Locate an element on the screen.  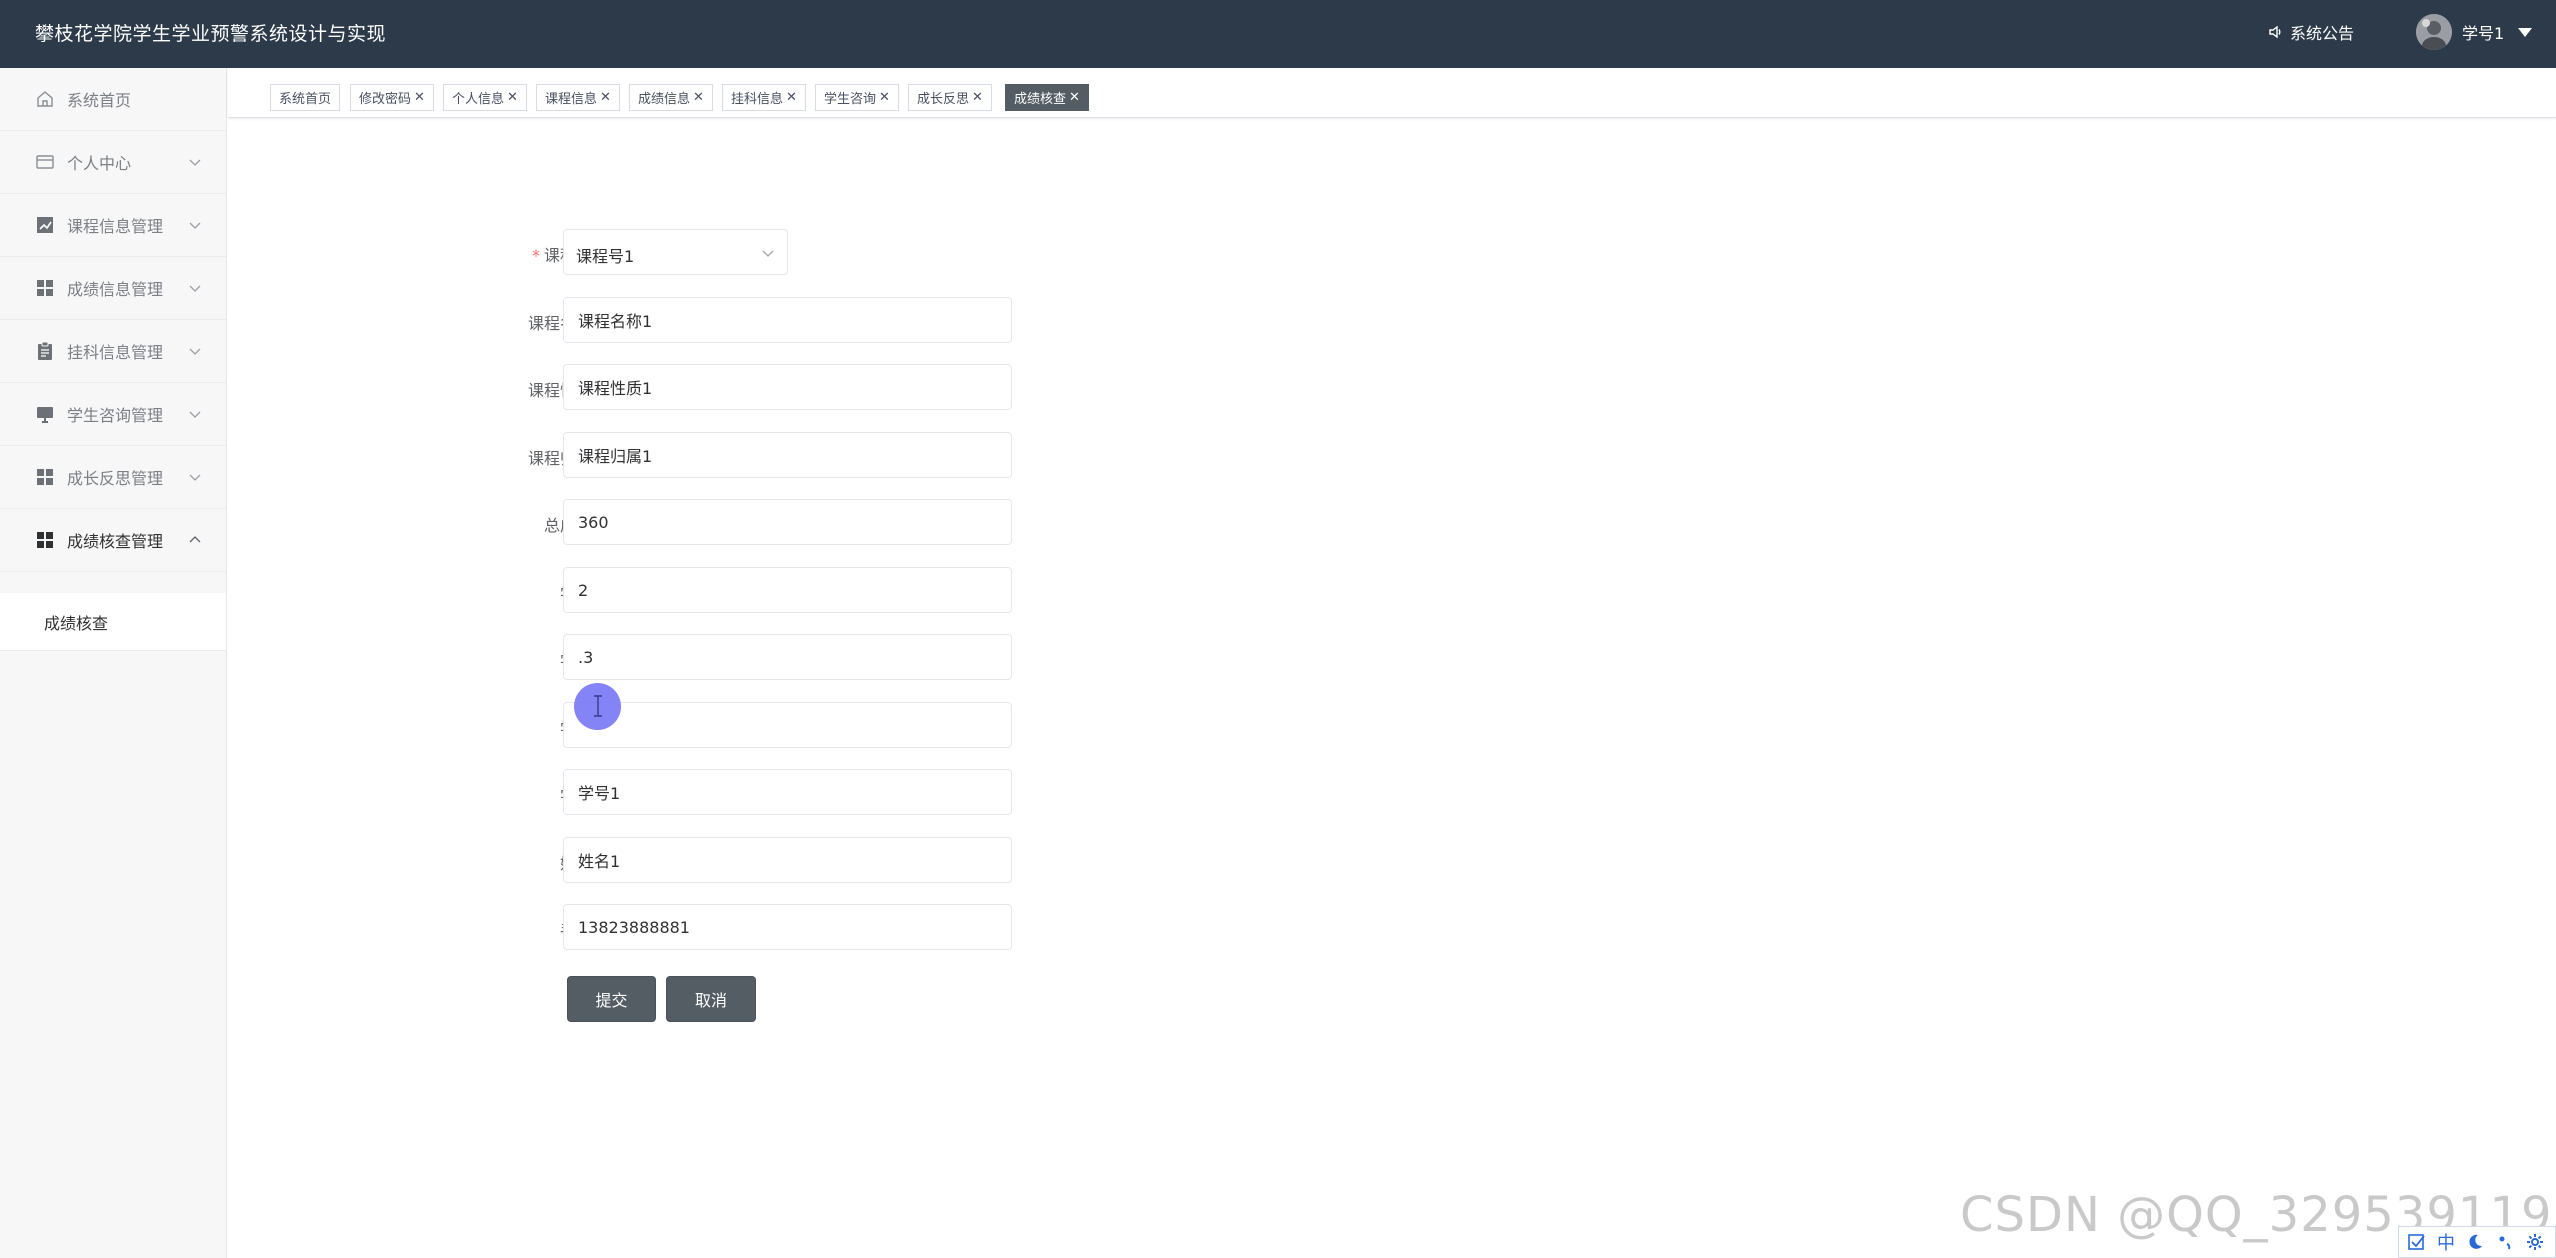
punctuation-icon is located at coordinates (2505, 1242).